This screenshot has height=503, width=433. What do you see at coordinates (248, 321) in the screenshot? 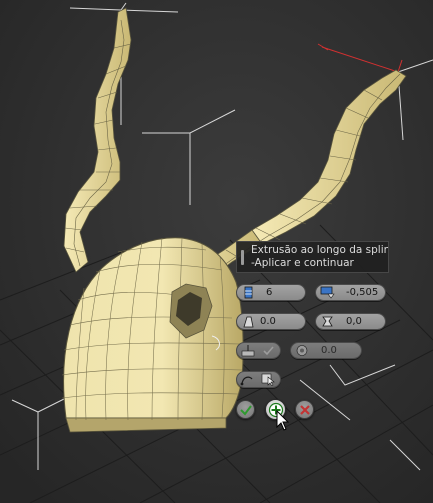
I see `taper-curve-icon` at bounding box center [248, 321].